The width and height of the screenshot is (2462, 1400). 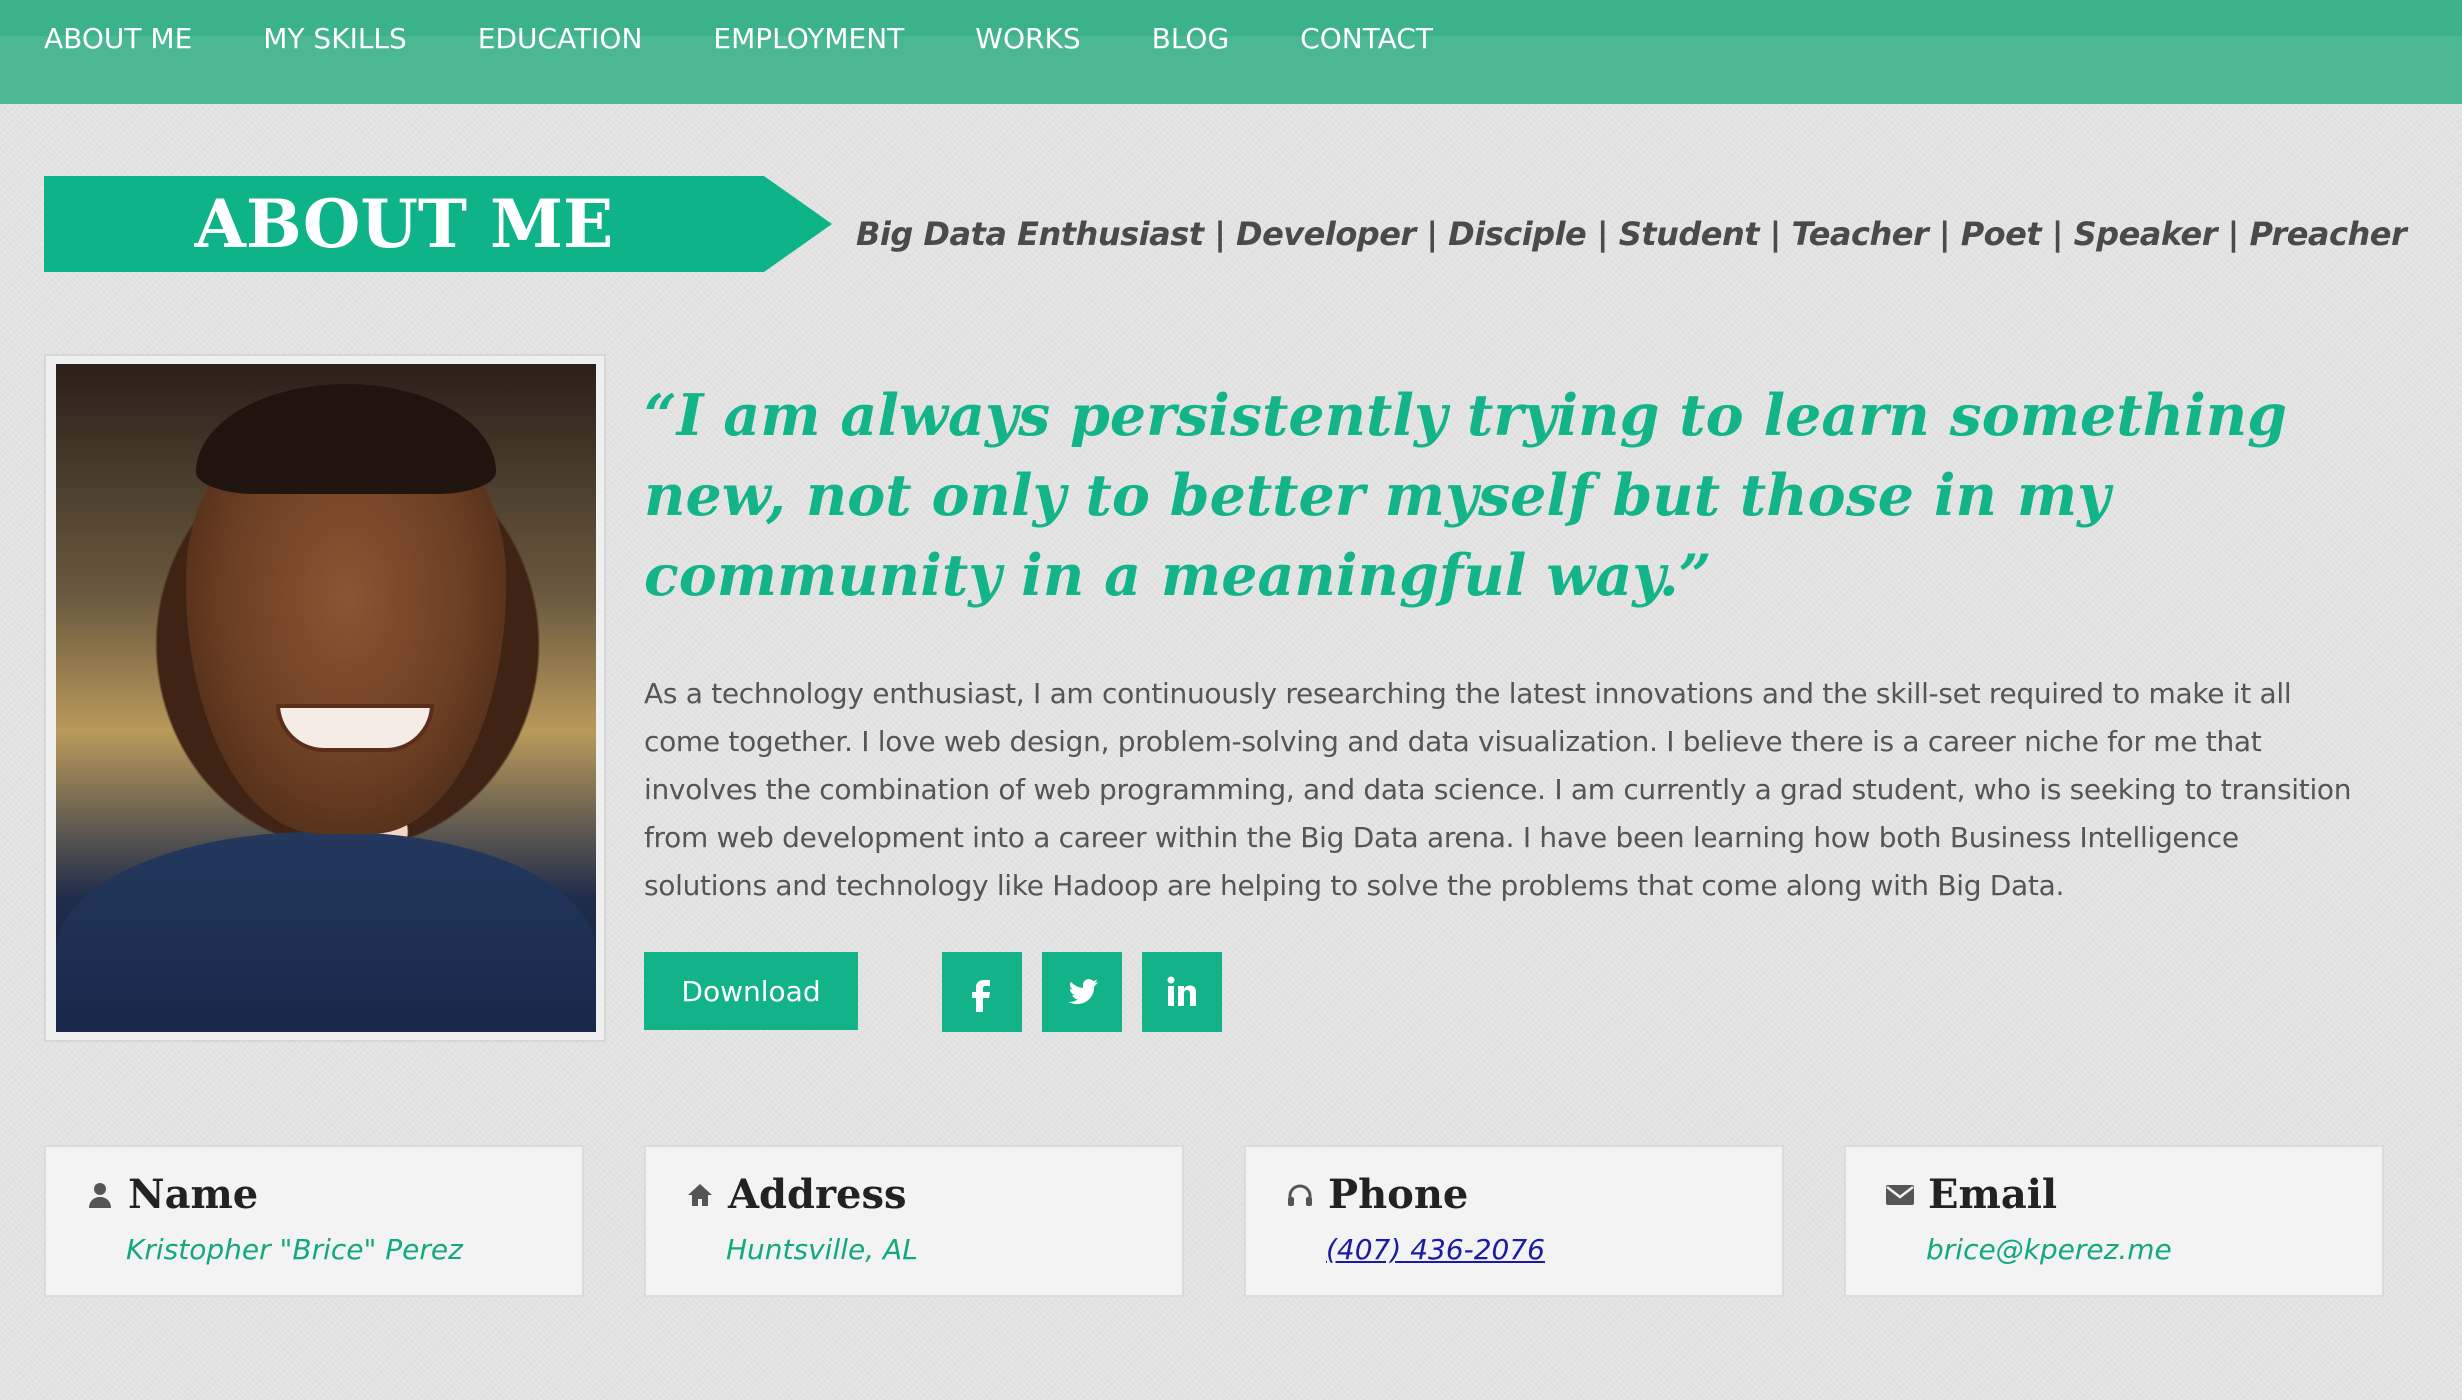 I want to click on card-heading: Phone, so click(x=1377, y=1194).